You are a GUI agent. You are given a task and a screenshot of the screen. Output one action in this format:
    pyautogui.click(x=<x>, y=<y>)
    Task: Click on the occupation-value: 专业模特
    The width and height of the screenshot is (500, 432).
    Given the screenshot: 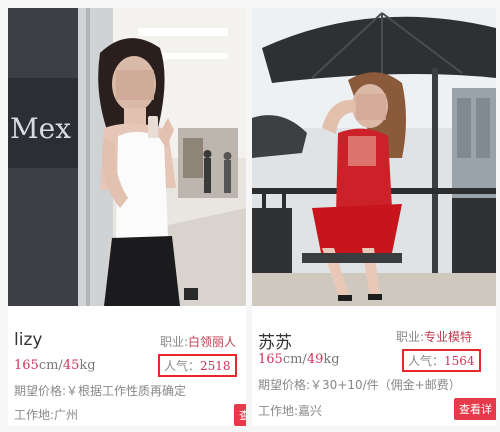 What is the action you would take?
    pyautogui.click(x=448, y=337)
    